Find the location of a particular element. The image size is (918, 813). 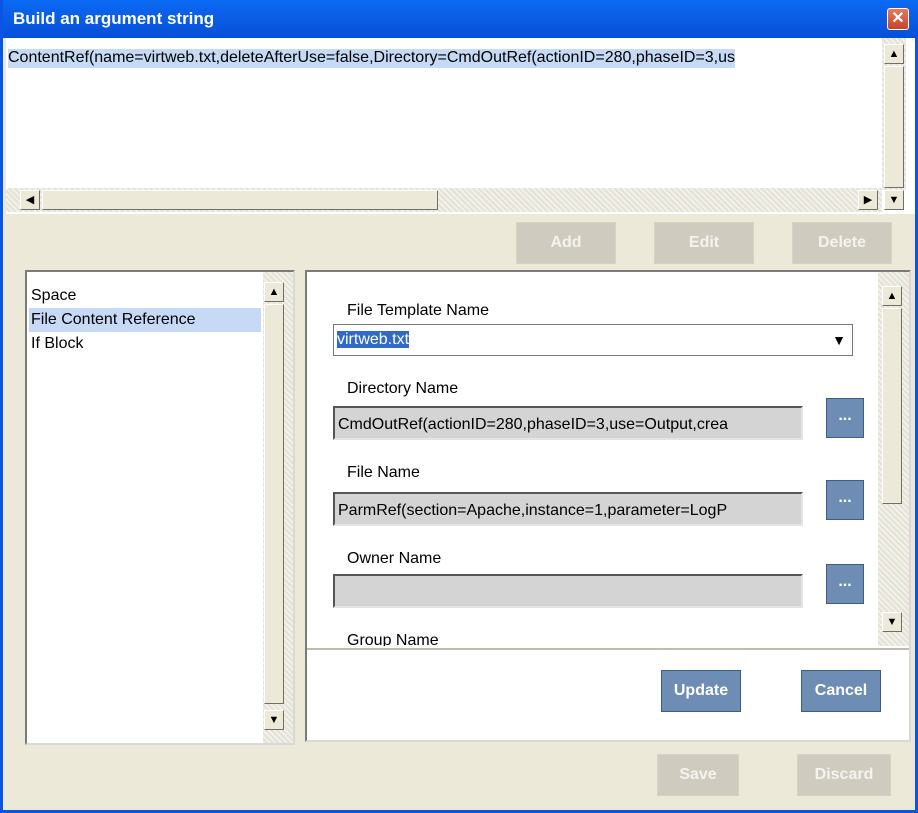

discard-button: Discard is located at coordinates (844, 775).